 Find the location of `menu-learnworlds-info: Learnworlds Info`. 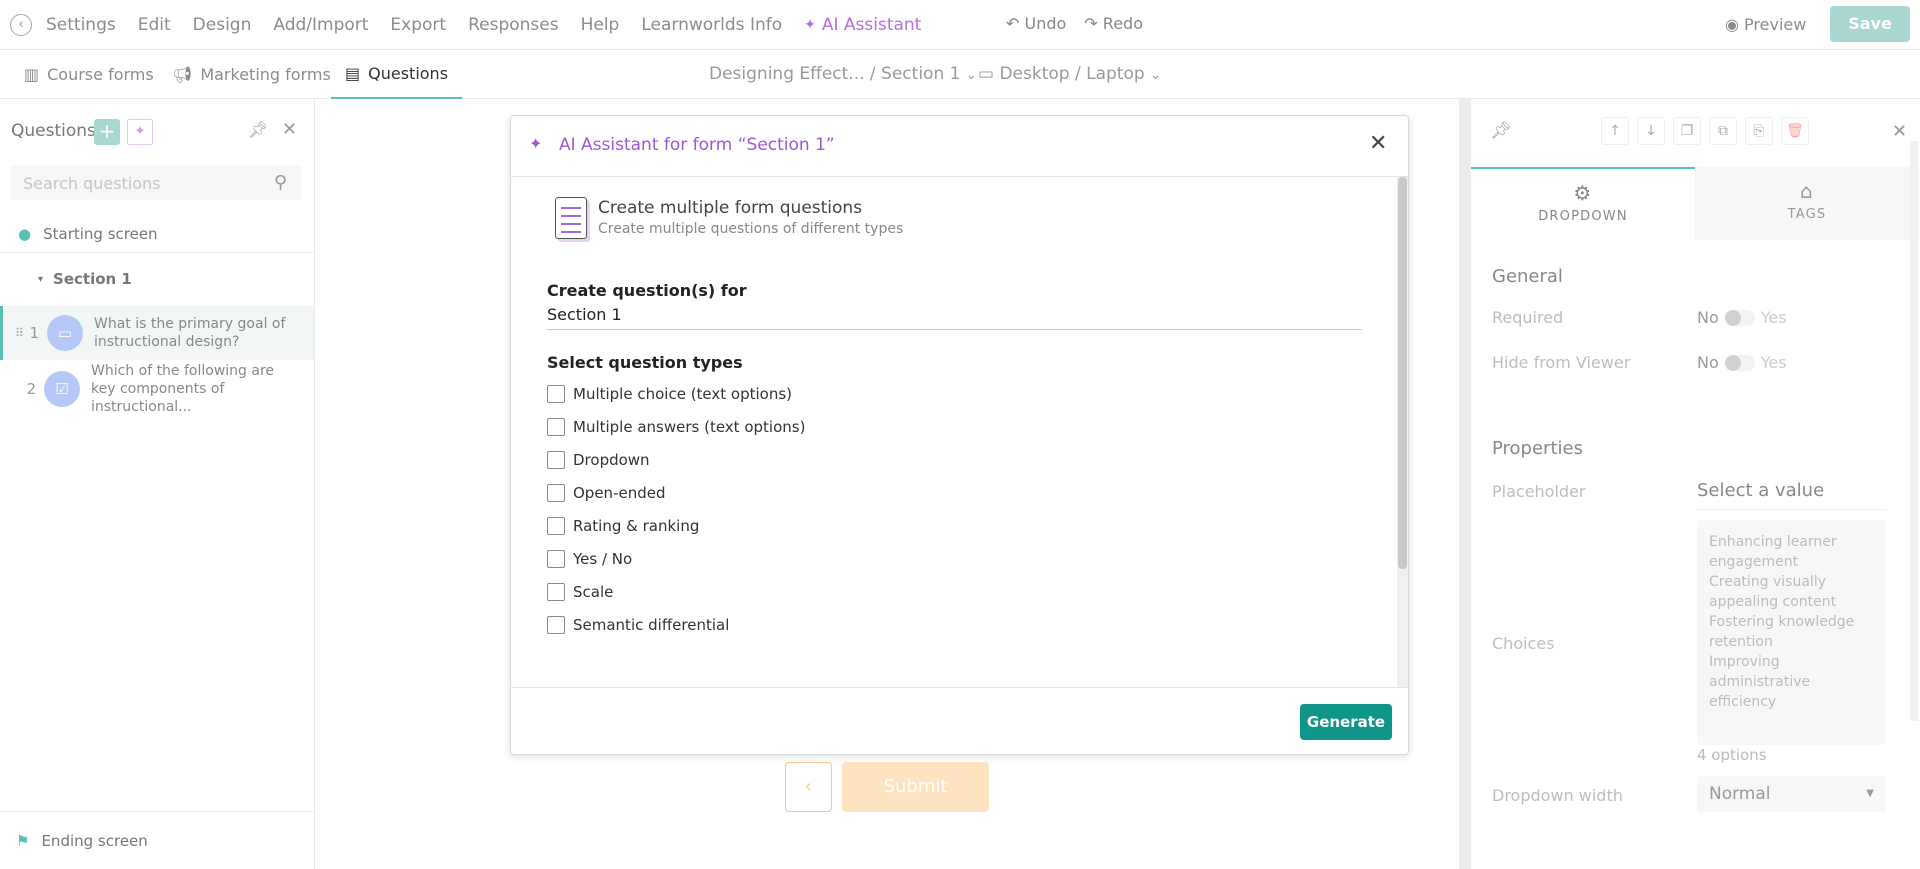

menu-learnworlds-info: Learnworlds Info is located at coordinates (711, 25).